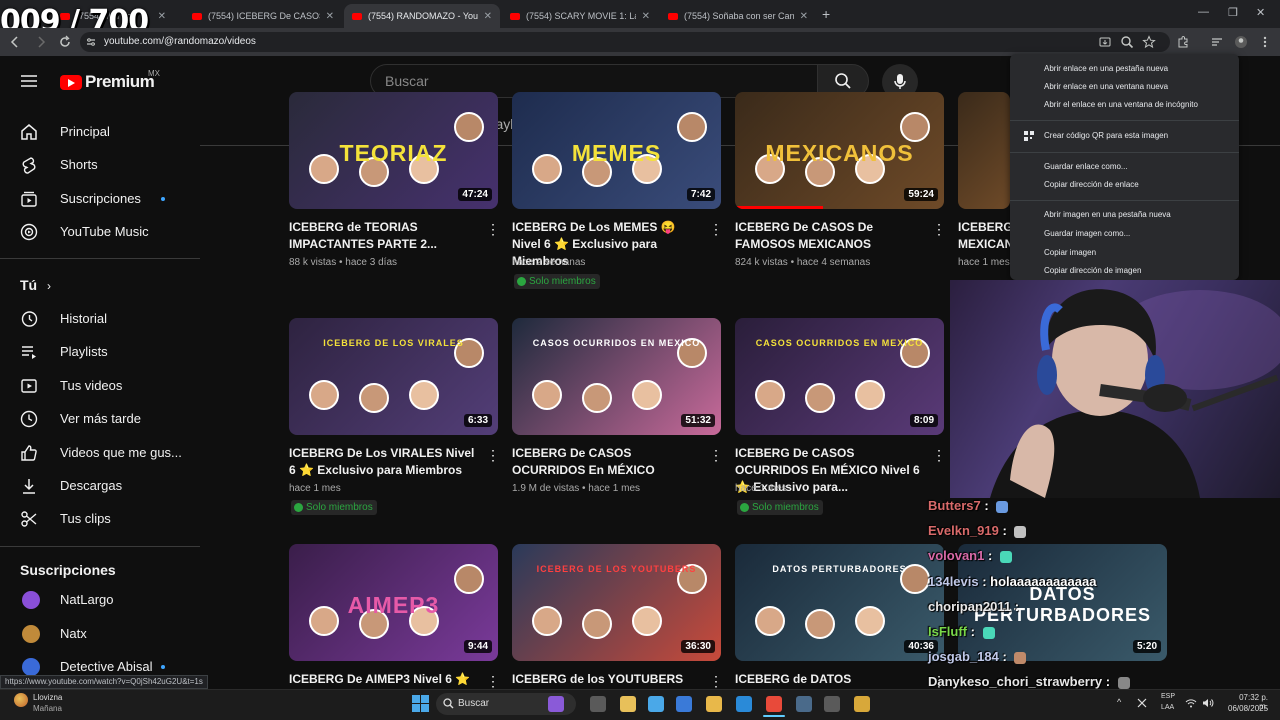 This screenshot has height=720, width=1280. Describe the element at coordinates (100, 231) in the screenshot. I see `sidebar-item-3: YouTube Music` at that location.